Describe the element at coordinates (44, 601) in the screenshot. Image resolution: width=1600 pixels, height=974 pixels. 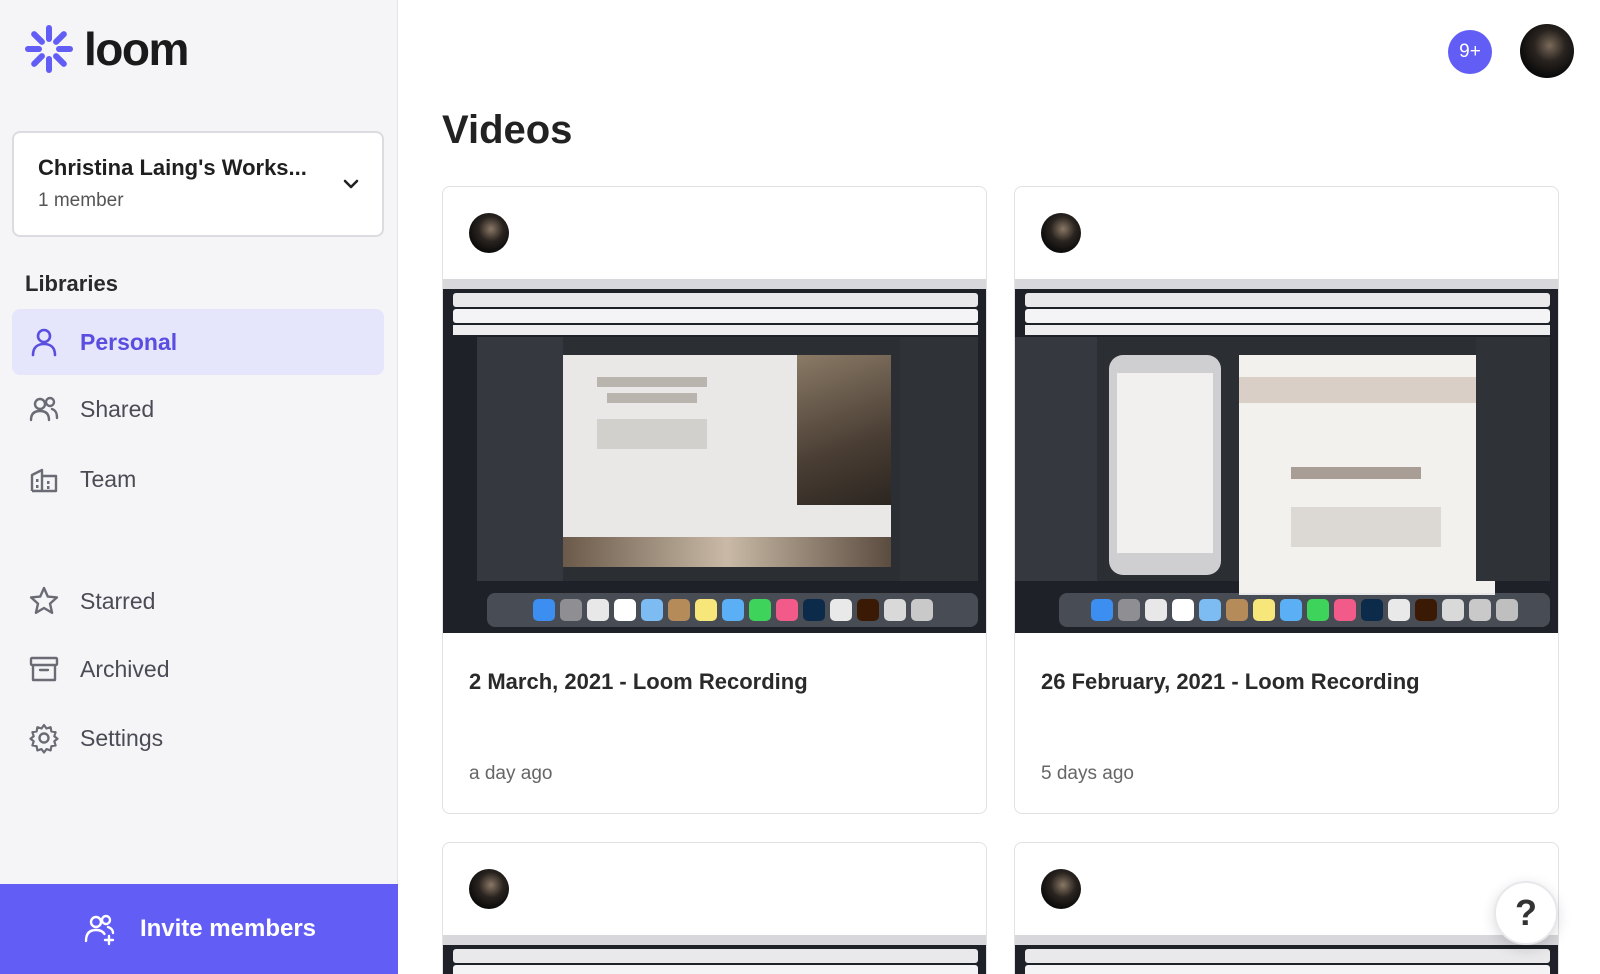
I see `star-icon` at that location.